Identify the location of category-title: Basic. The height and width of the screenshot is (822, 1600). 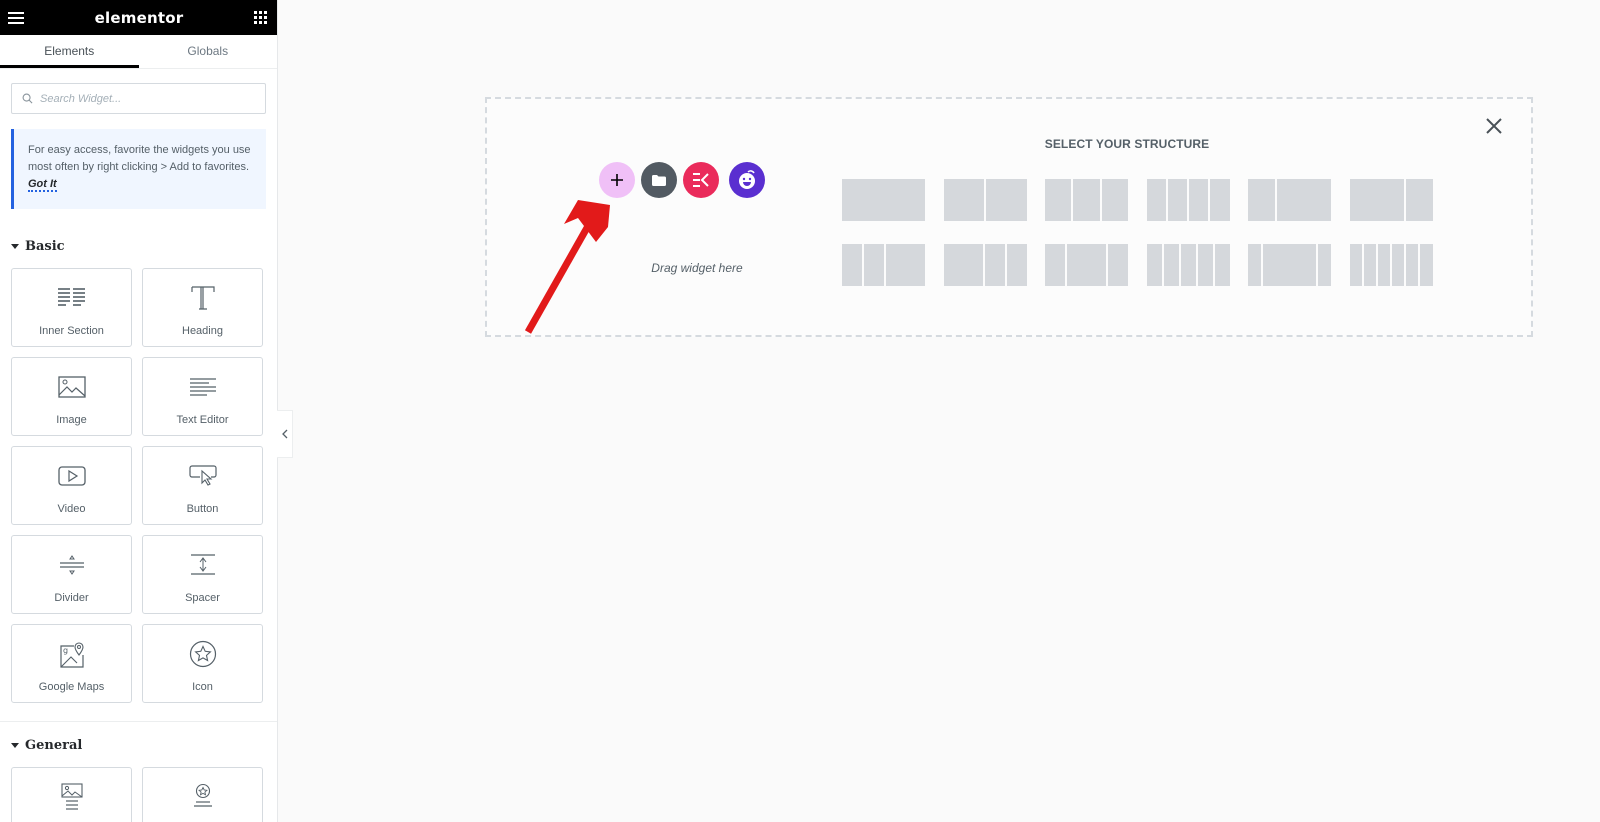
(45, 246).